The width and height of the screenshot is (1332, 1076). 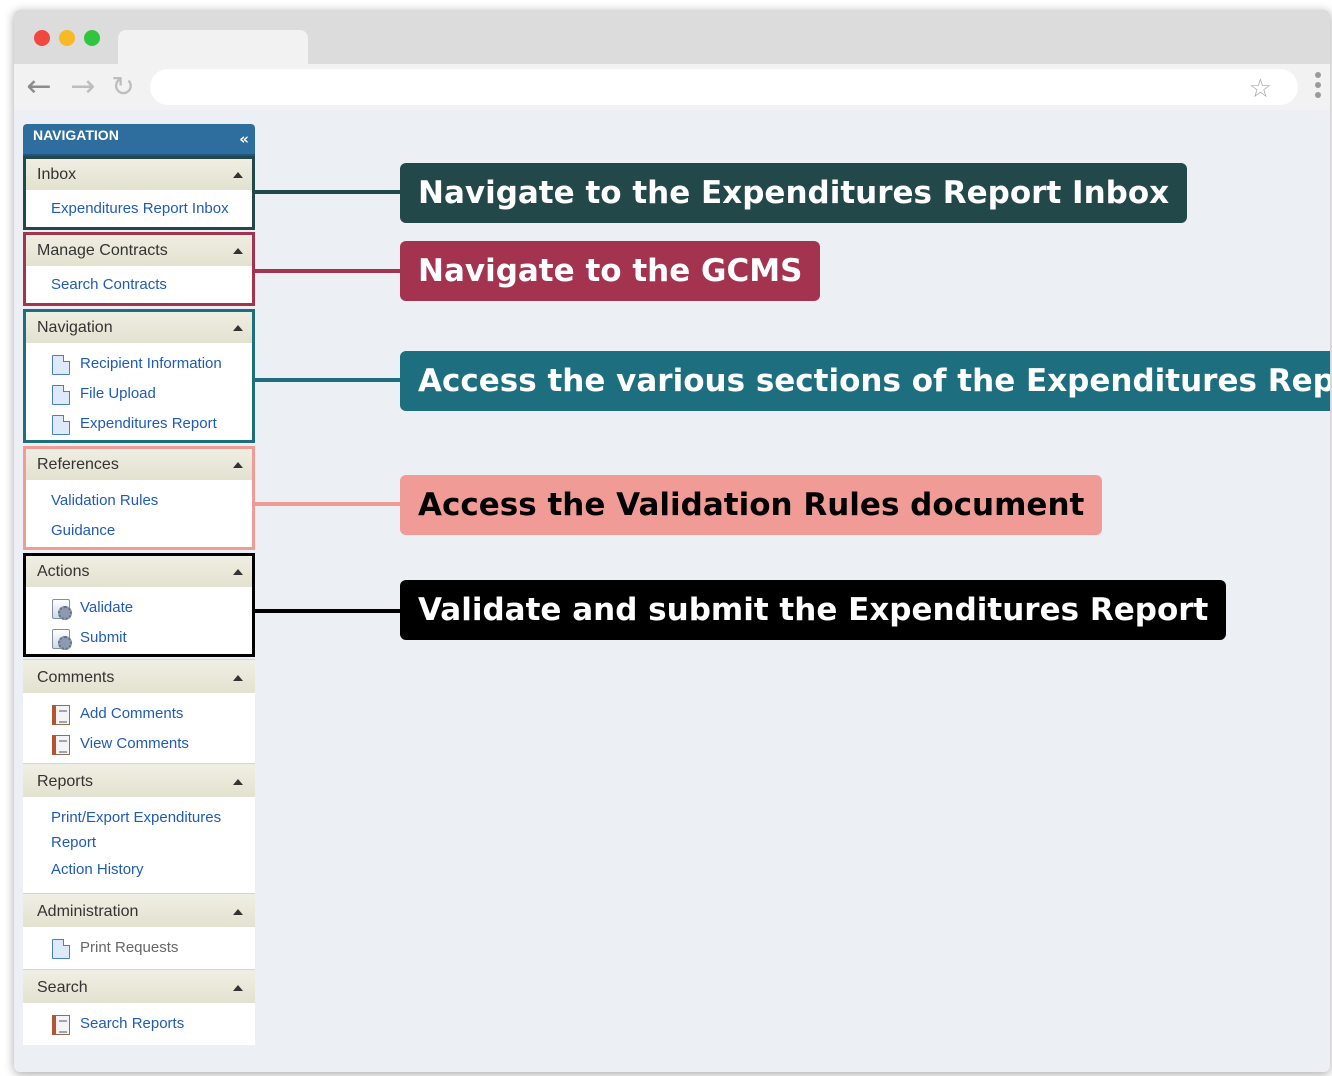 What do you see at coordinates (139, 1007) in the screenshot?
I see `section-search: Search Search Reports` at bounding box center [139, 1007].